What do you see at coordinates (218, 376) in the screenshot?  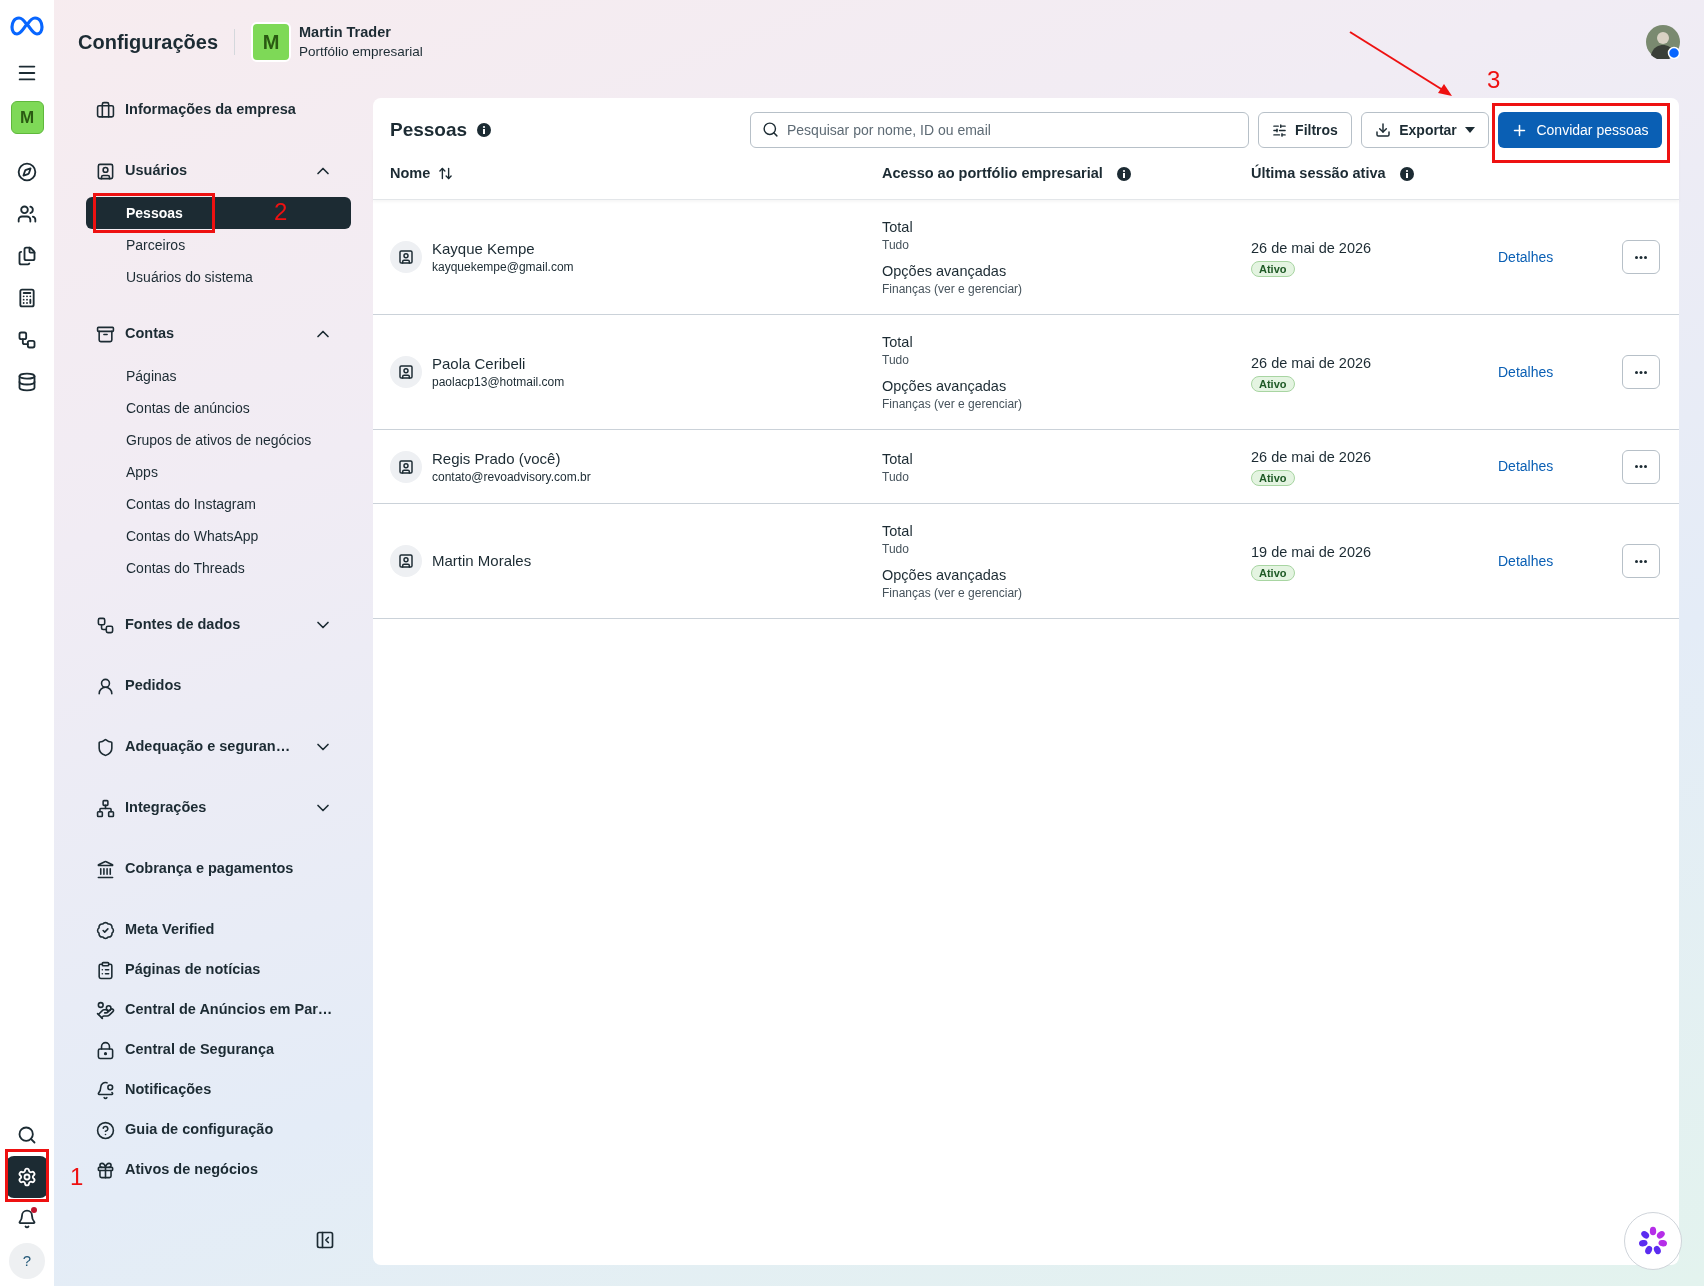 I see `sidebar-subitem: Páginas` at bounding box center [218, 376].